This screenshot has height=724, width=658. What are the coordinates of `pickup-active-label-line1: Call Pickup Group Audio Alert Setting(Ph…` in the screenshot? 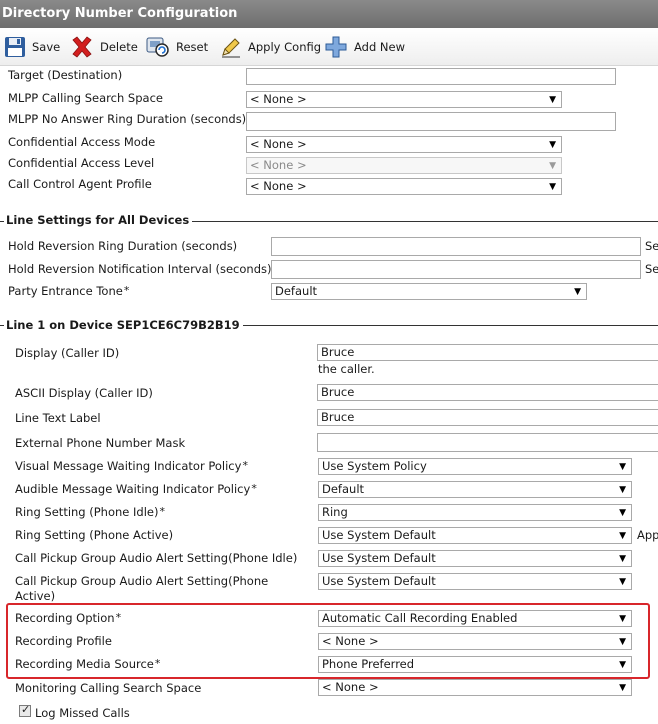 It's located at (142, 581).